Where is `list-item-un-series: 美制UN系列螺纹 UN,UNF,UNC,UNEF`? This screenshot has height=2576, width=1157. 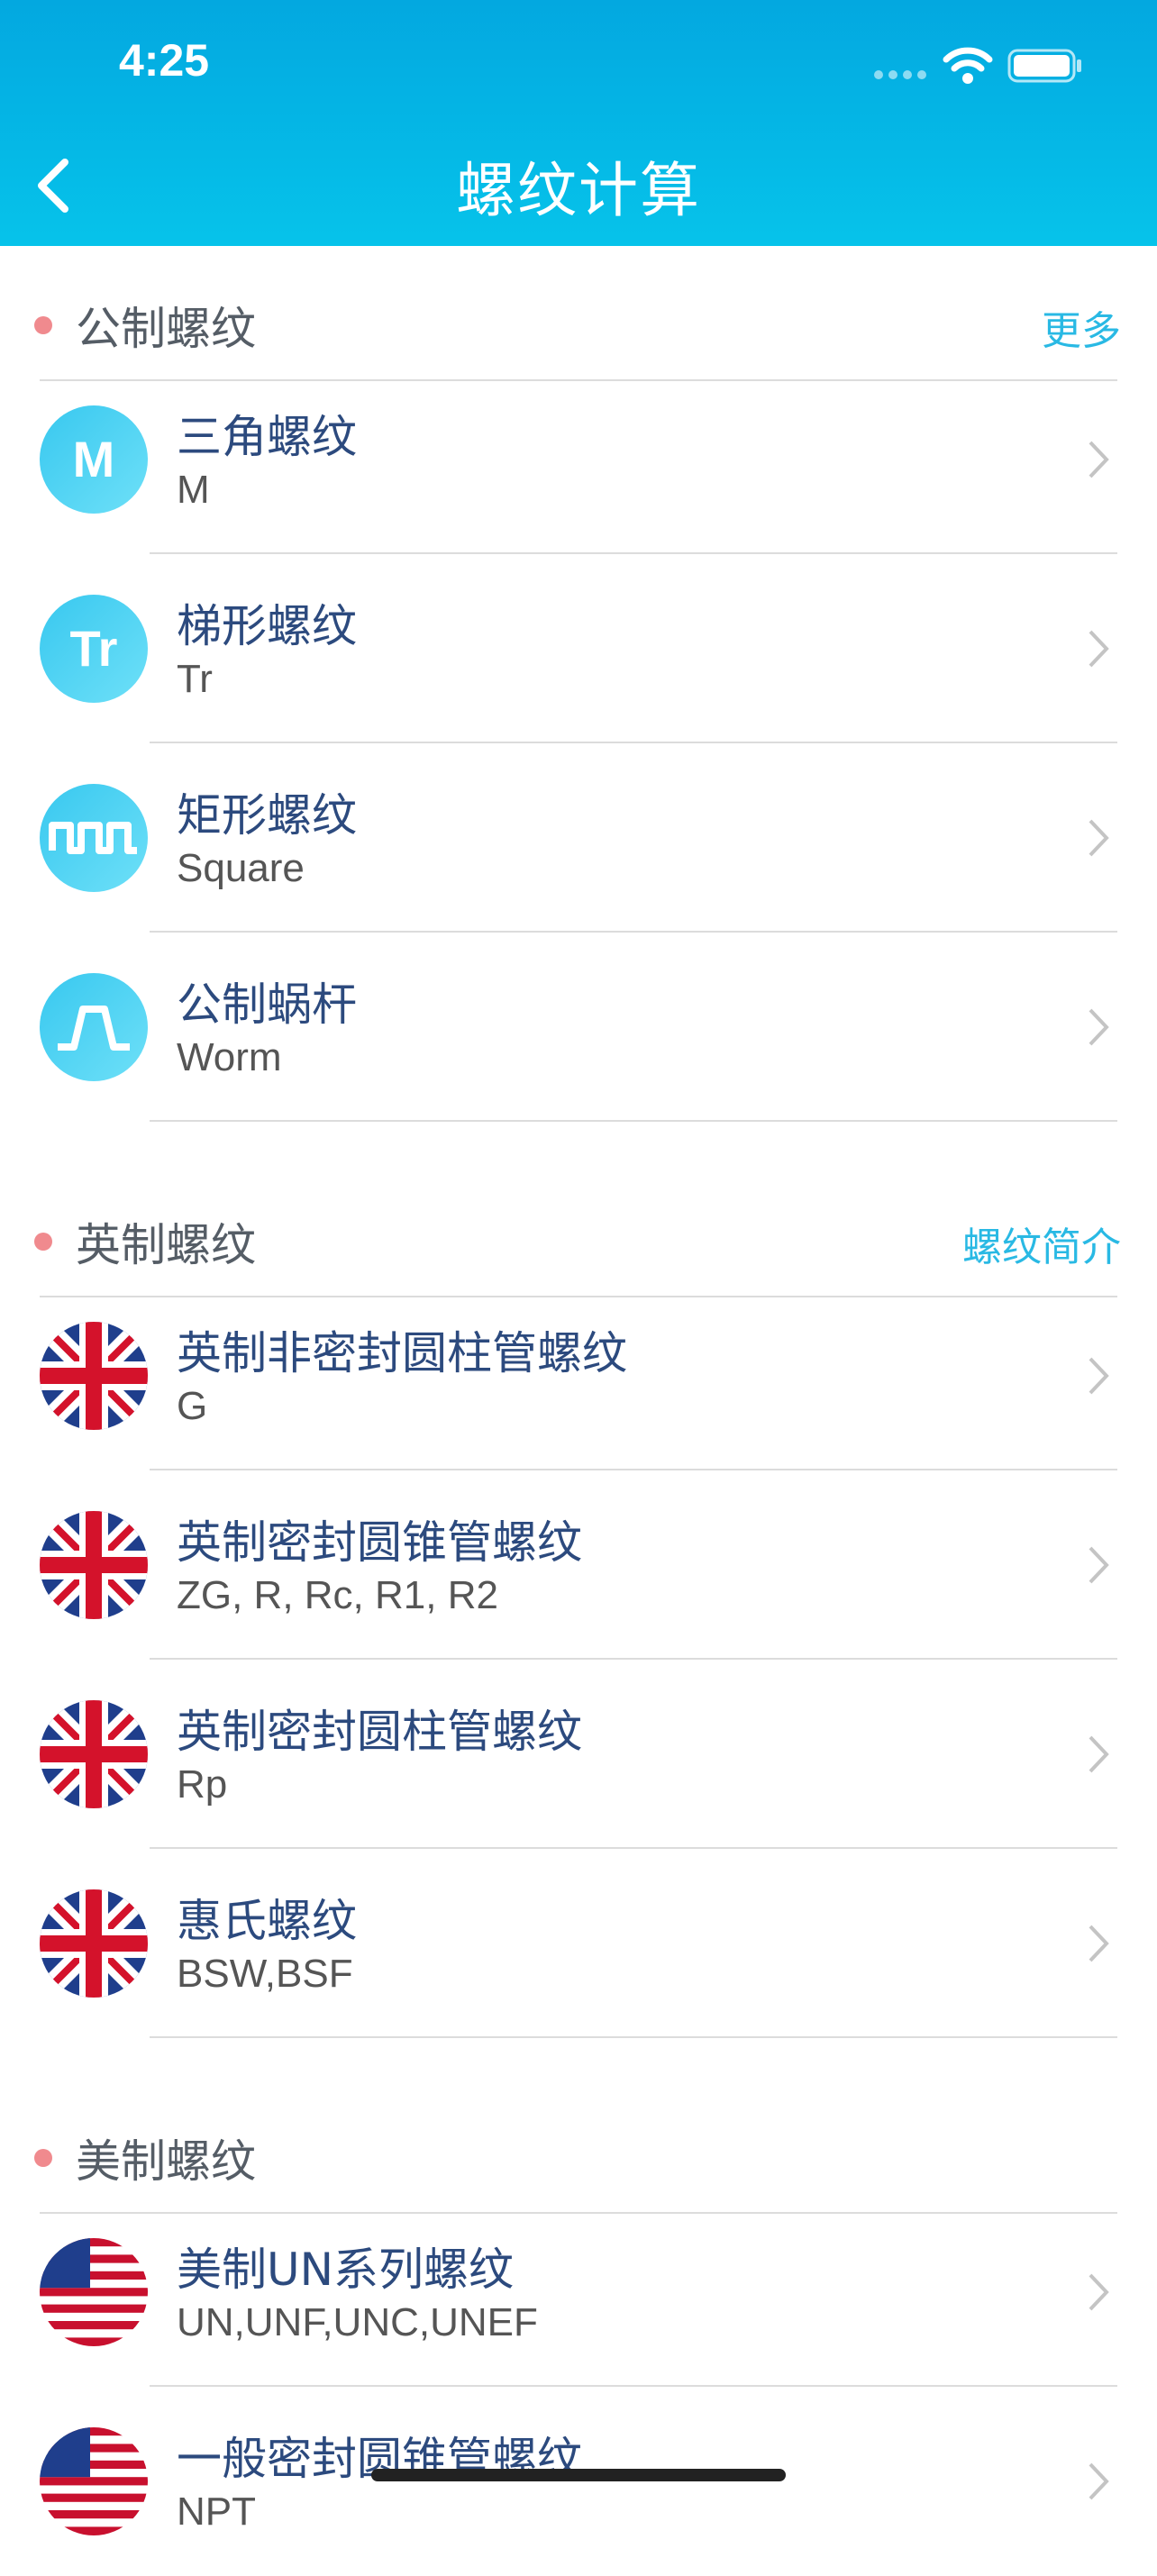 list-item-un-series: 美制UN系列螺纹 UN,UNF,UNC,UNEF is located at coordinates (578, 2292).